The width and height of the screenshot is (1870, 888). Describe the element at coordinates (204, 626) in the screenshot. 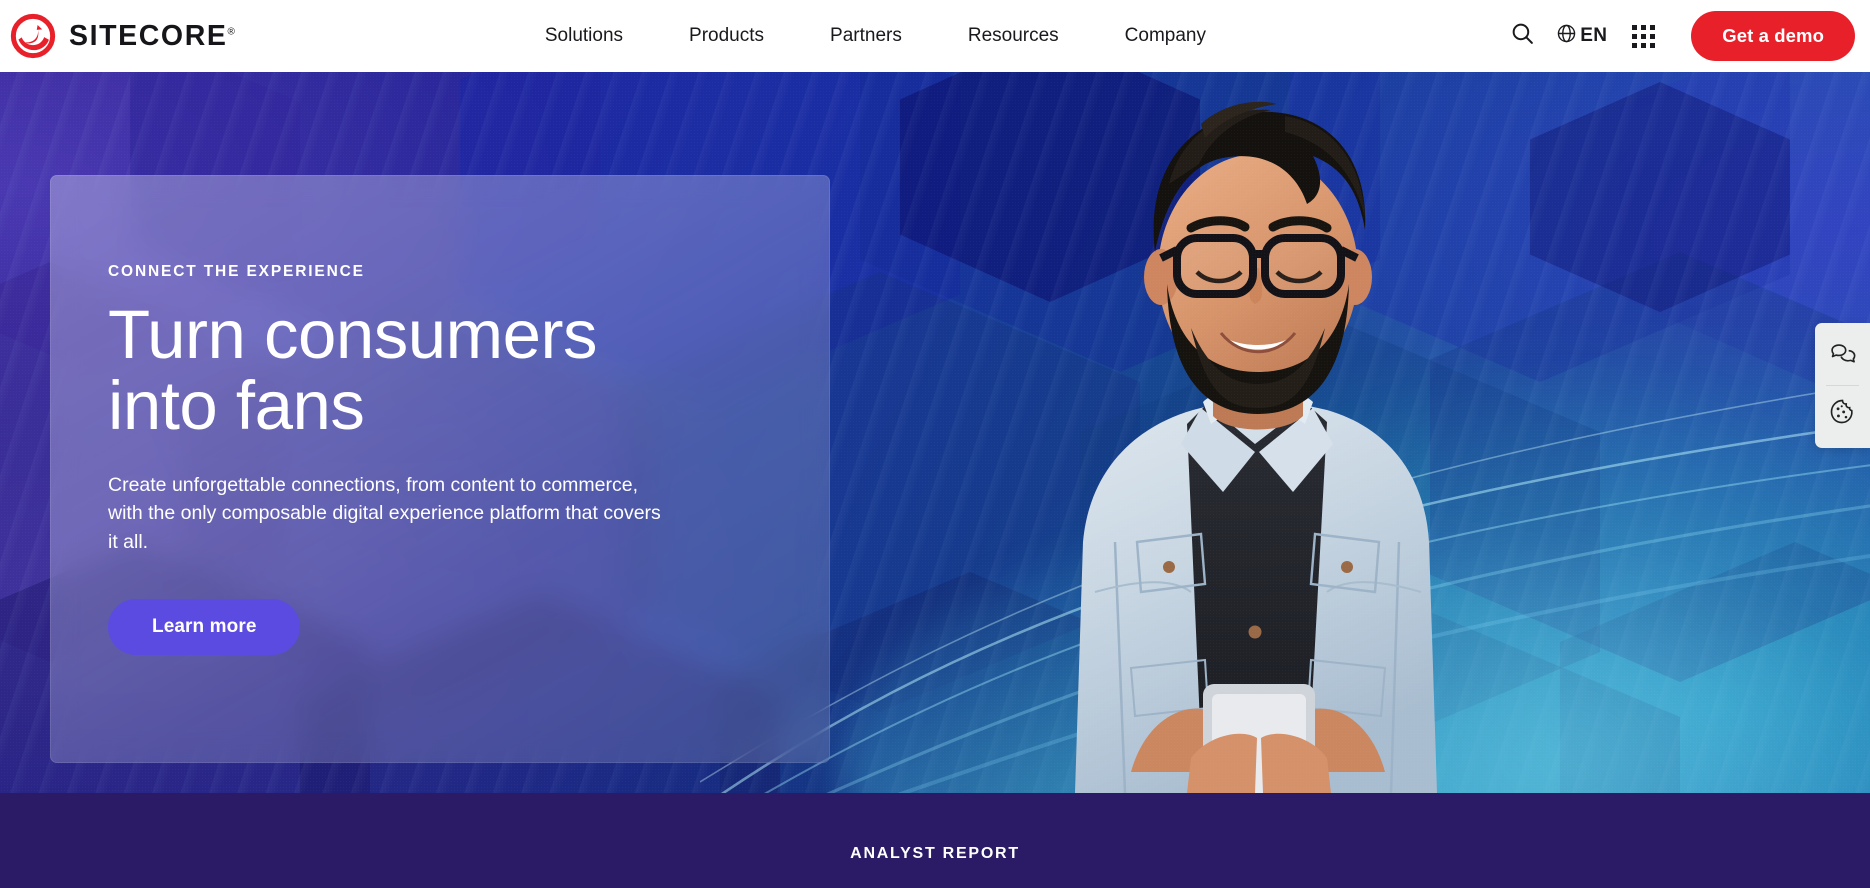

I see `learn-more-button: Learn more` at that location.